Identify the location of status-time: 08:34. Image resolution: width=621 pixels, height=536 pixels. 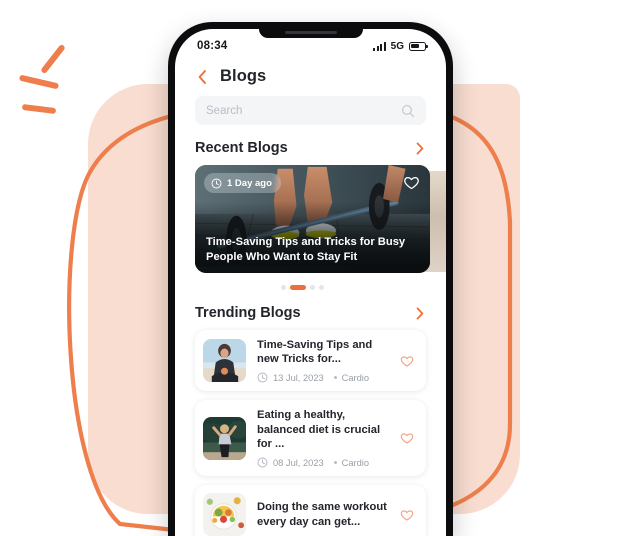
(212, 46).